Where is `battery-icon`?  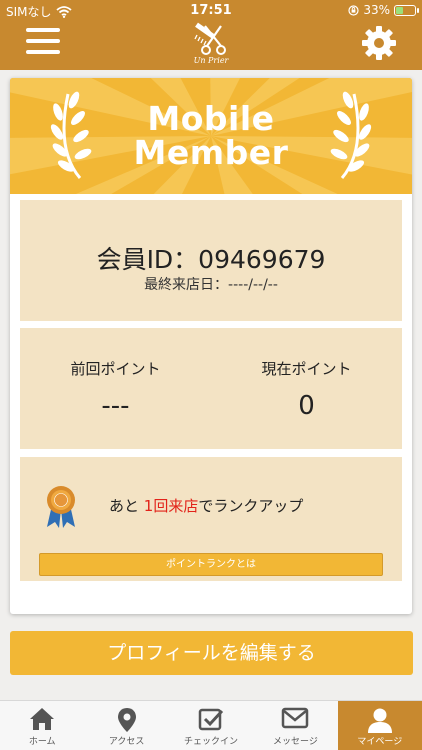 battery-icon is located at coordinates (406, 10).